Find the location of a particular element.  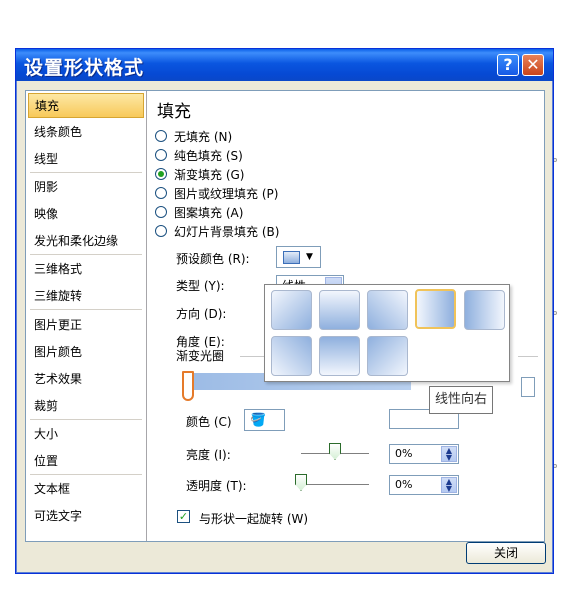

gradient-stops-label: 渐变光圈 is located at coordinates (200, 356).